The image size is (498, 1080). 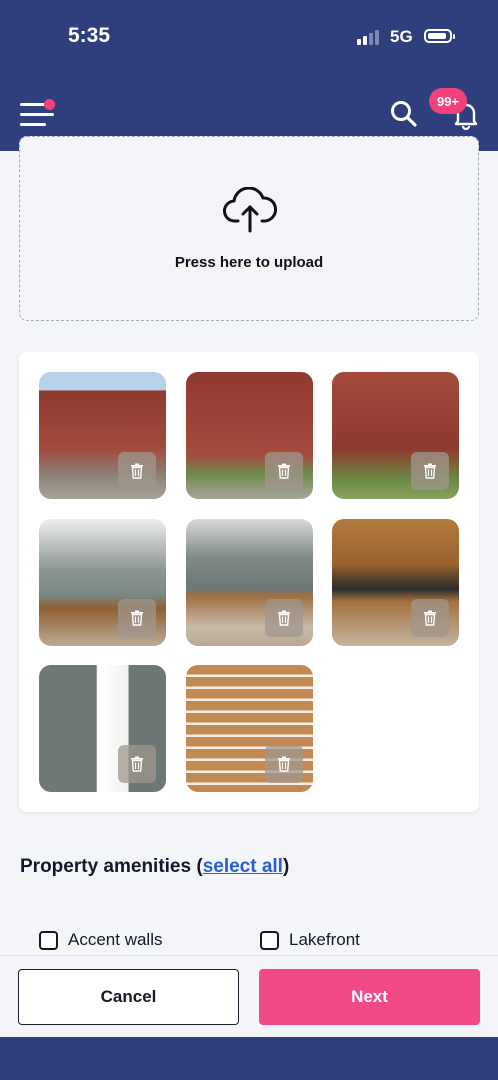 What do you see at coordinates (401, 36) in the screenshot?
I see `network-type: 5G` at bounding box center [401, 36].